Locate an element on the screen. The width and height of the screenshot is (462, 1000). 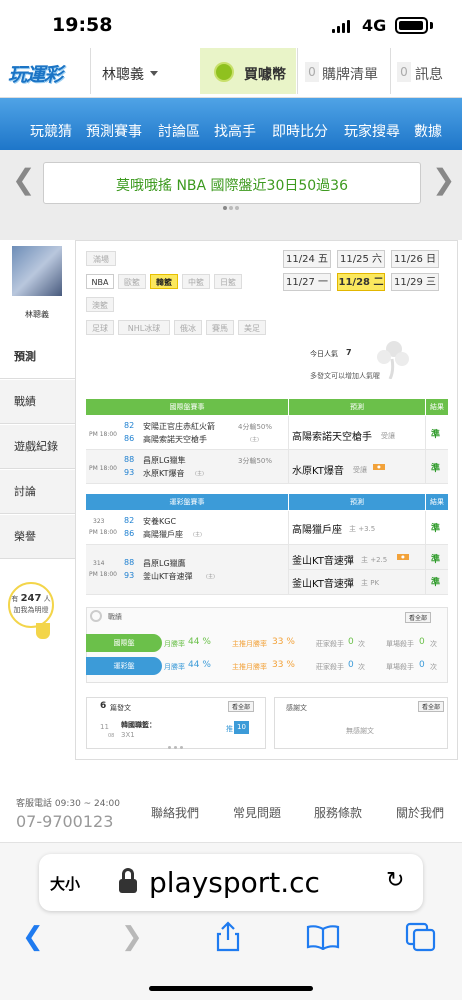
intl-header-result: 結果 is located at coordinates (437, 407).